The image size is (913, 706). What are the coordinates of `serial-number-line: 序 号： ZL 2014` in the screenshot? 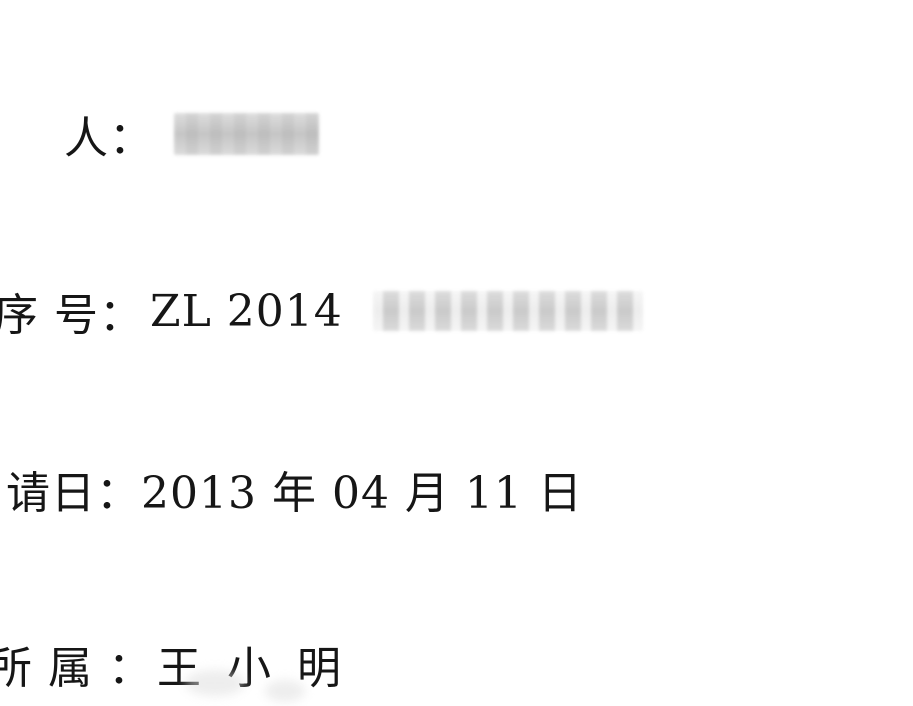 It's located at (321, 311).